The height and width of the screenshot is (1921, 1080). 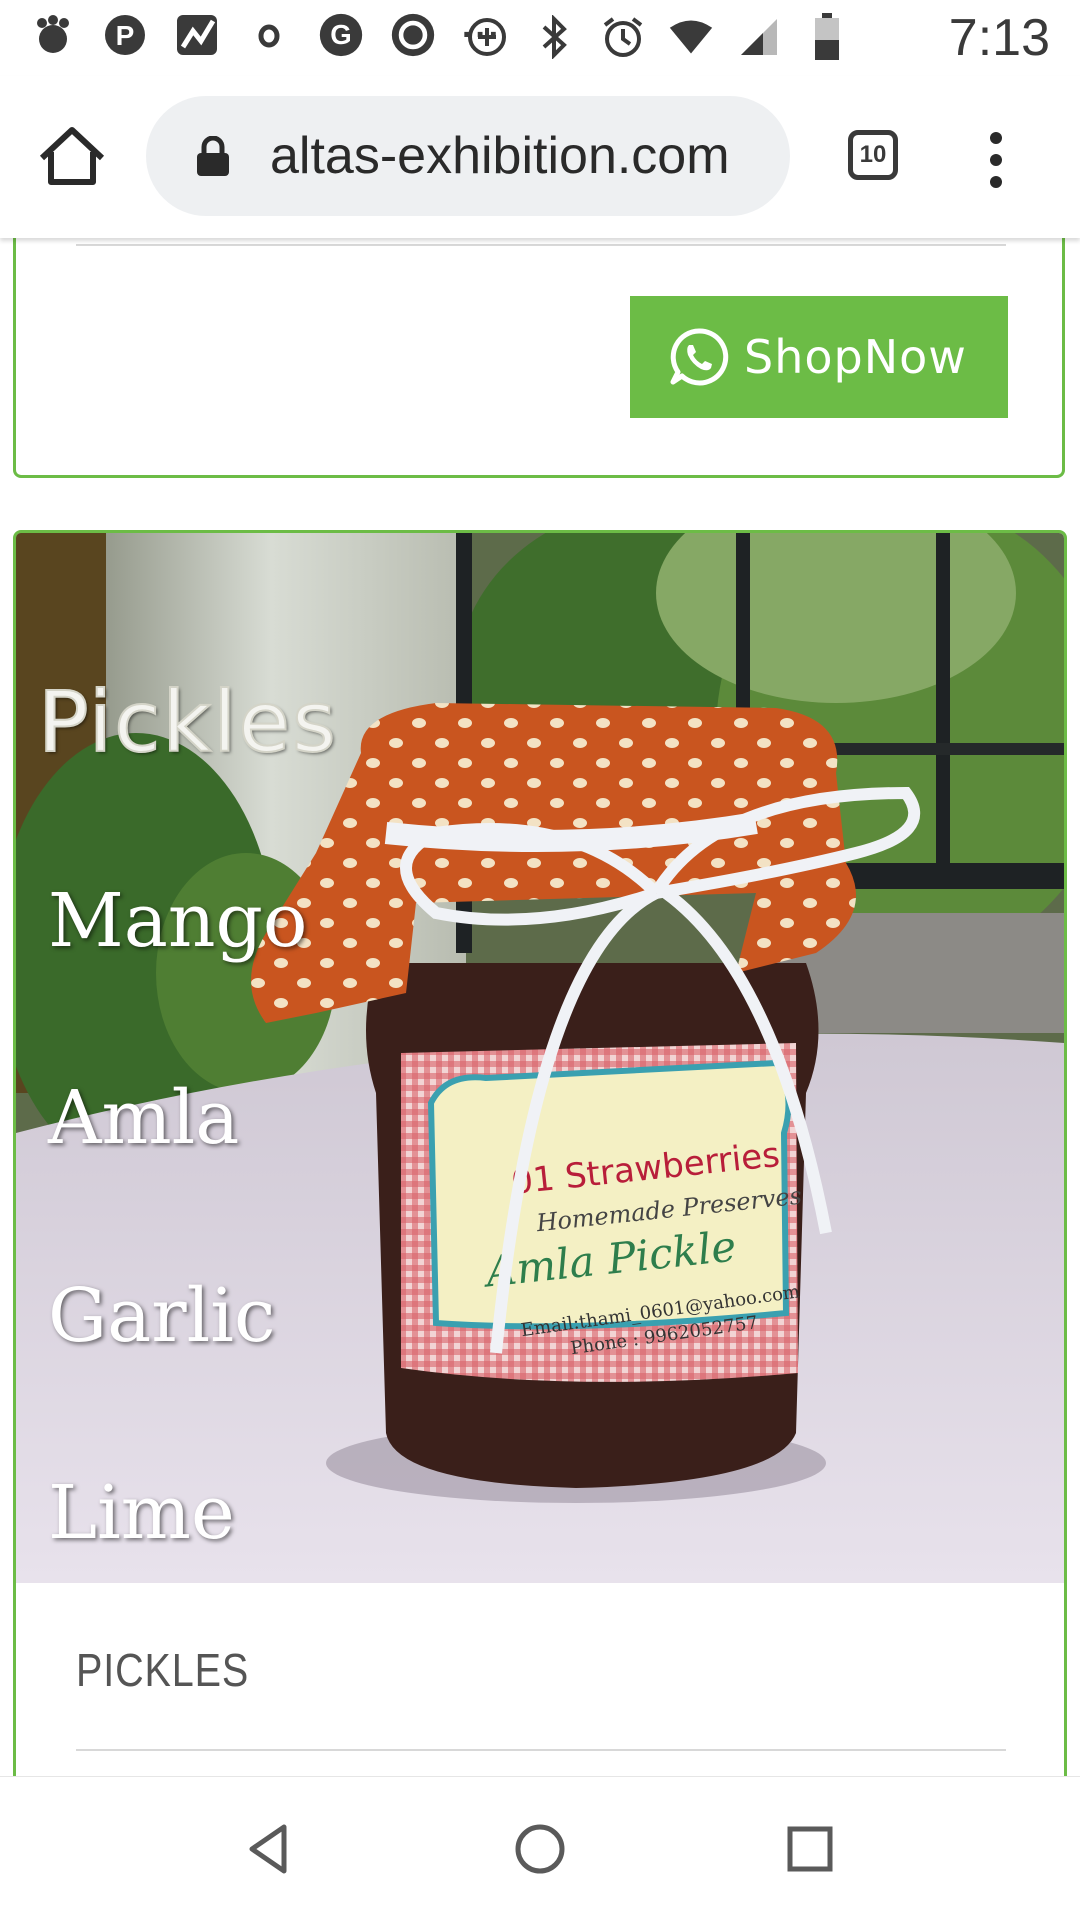 I want to click on more-vert-icon, so click(x=996, y=160).